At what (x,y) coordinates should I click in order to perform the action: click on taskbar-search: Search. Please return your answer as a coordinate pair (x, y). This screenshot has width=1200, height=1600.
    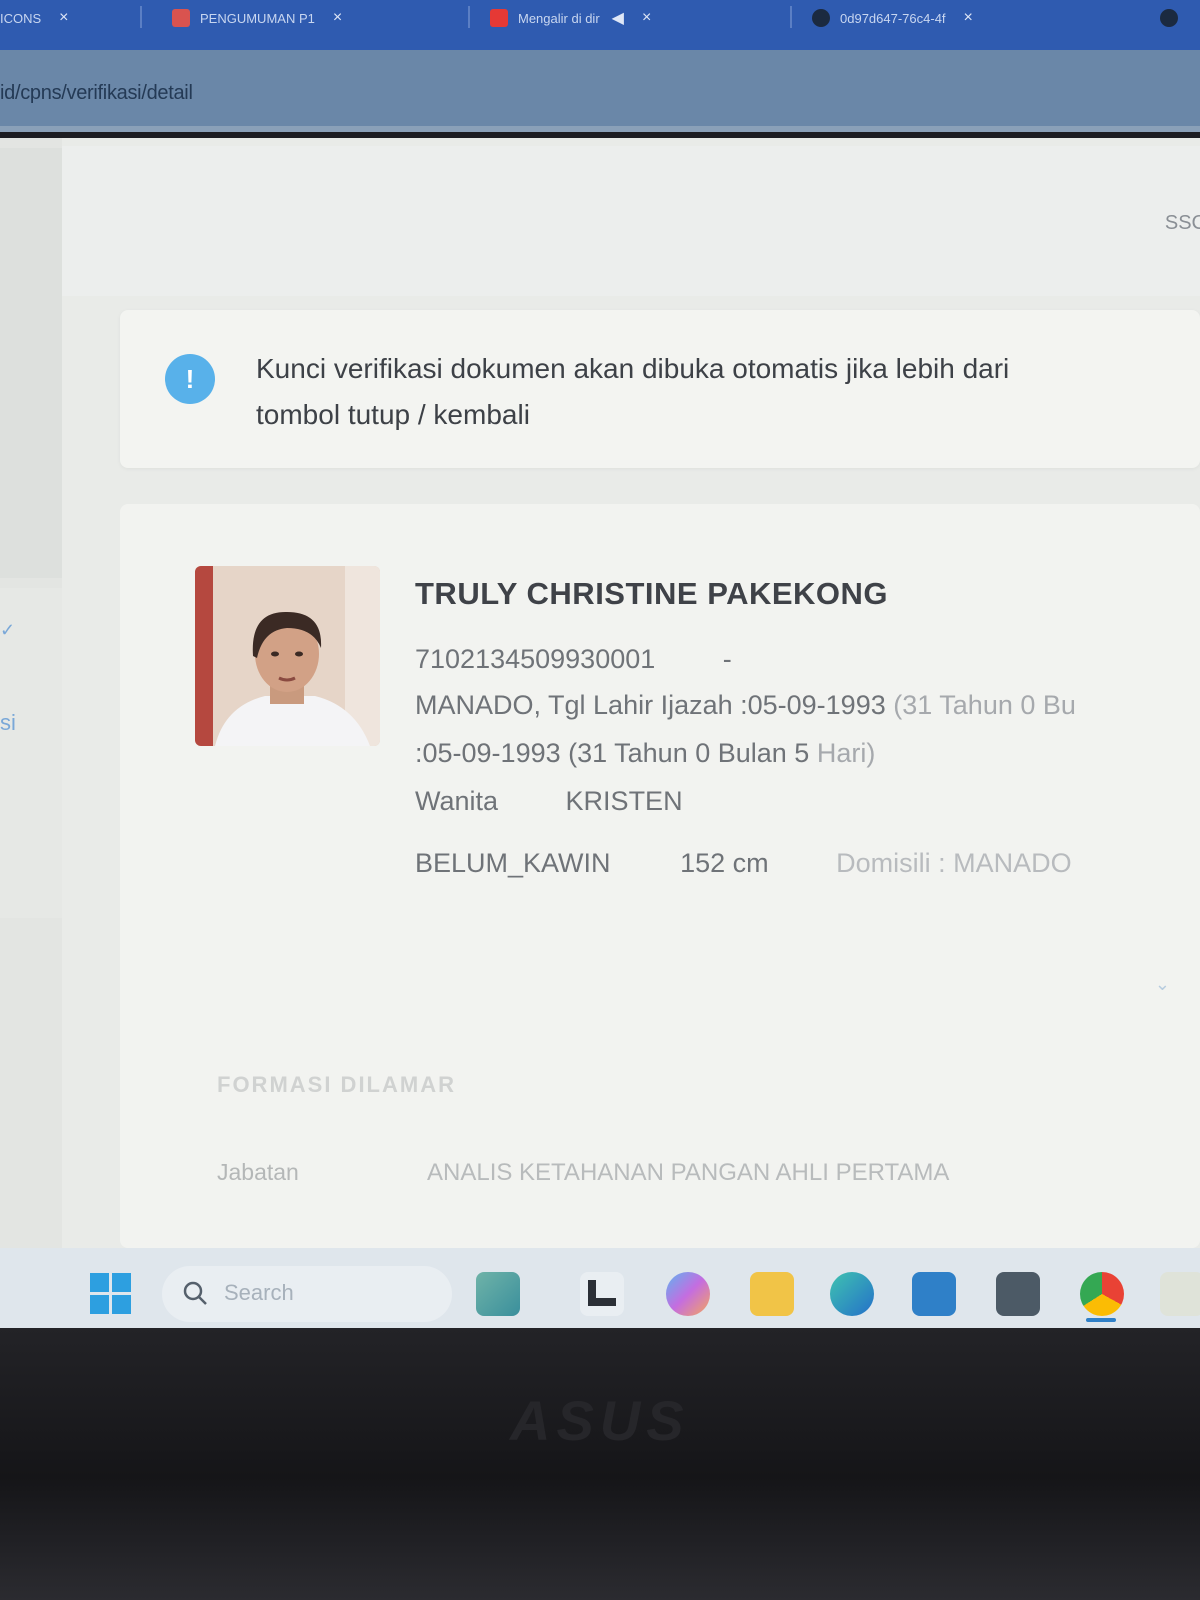
    Looking at the image, I should click on (307, 1294).